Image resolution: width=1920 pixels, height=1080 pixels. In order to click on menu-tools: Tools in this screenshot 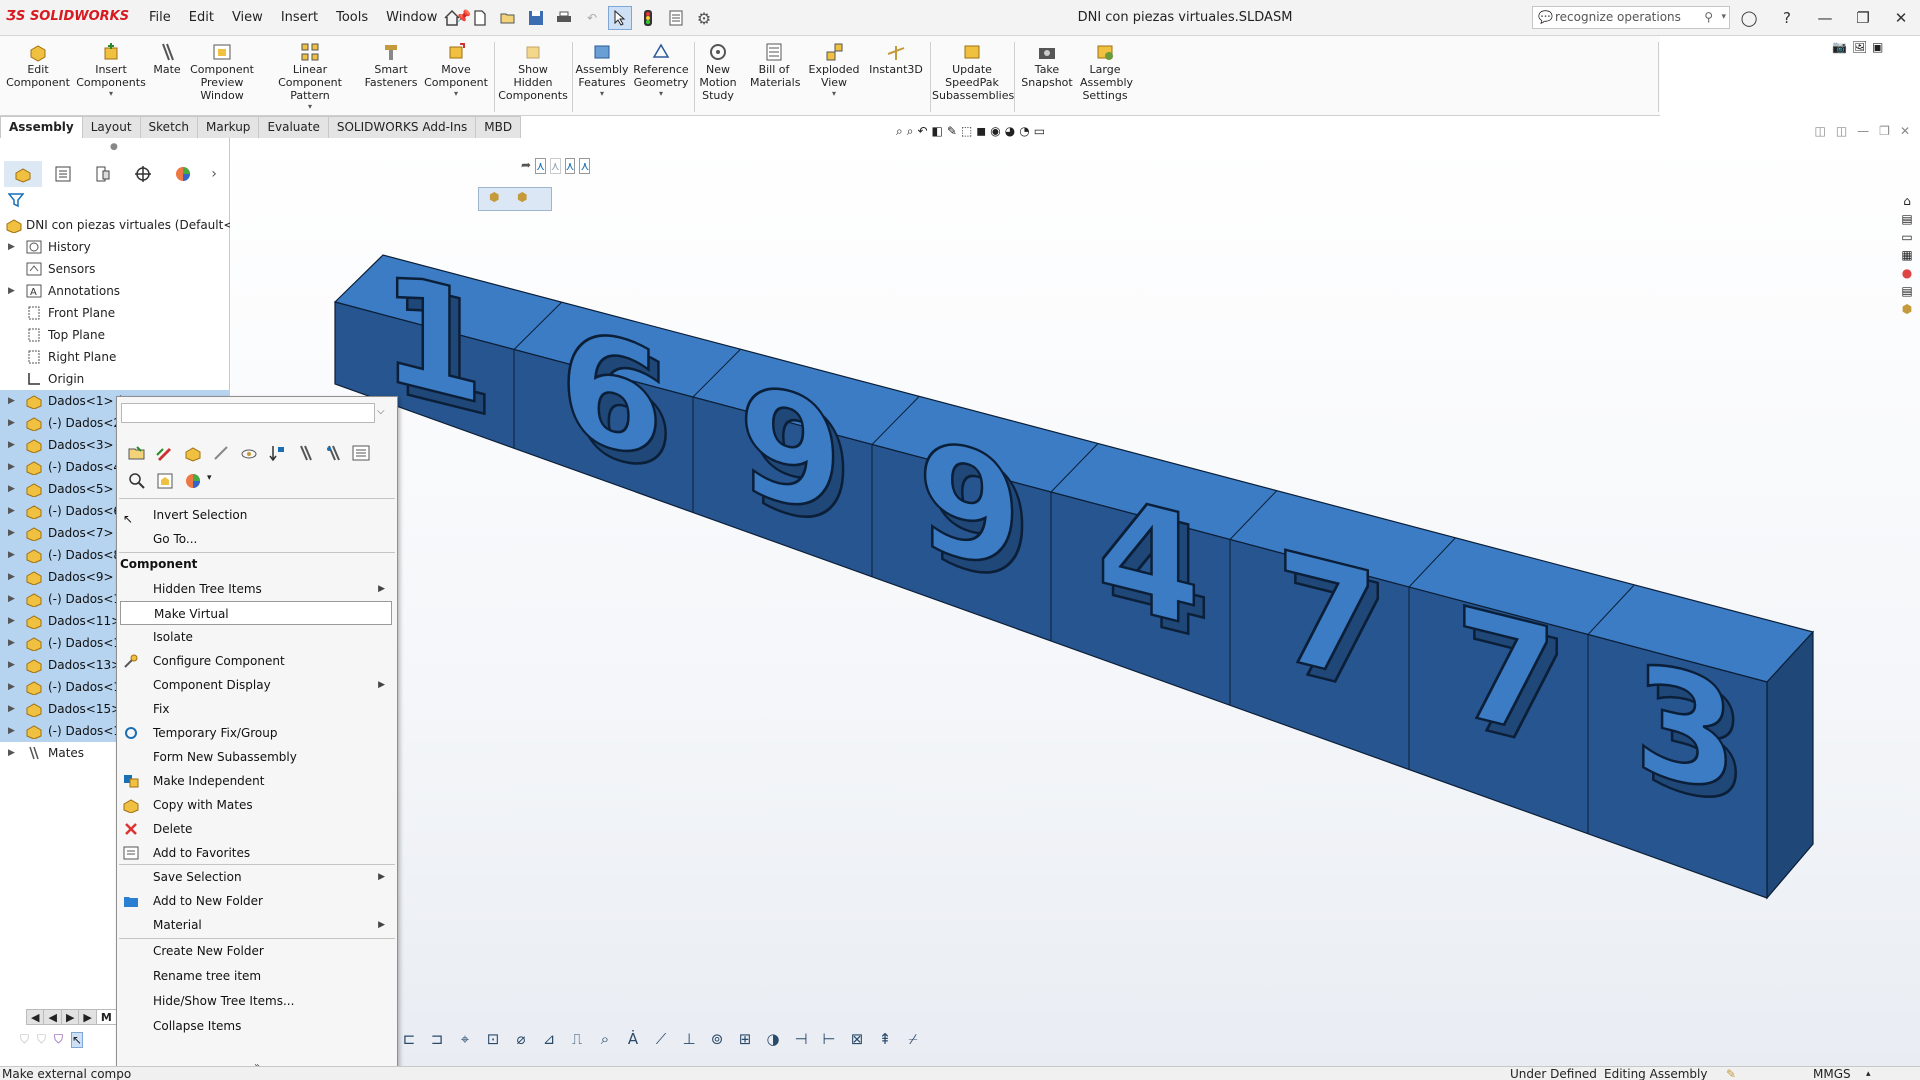, I will do `click(352, 18)`.